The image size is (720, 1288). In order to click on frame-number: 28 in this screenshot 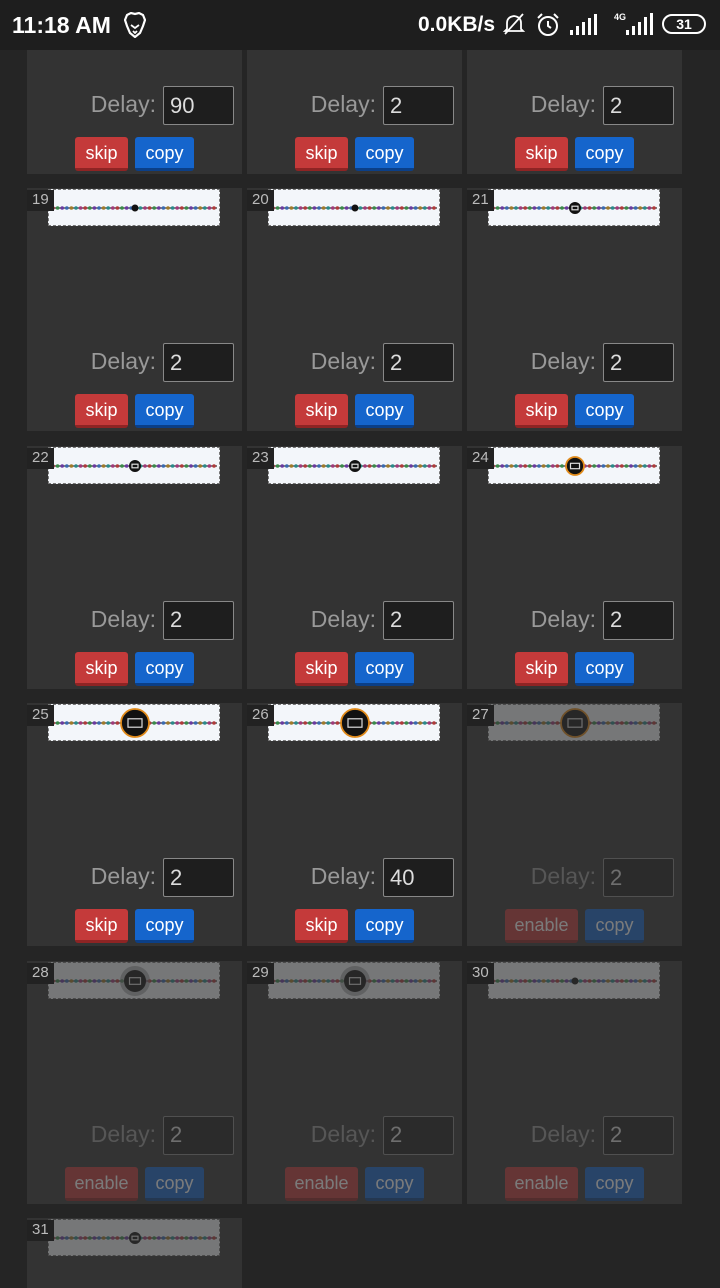, I will do `click(40, 973)`.